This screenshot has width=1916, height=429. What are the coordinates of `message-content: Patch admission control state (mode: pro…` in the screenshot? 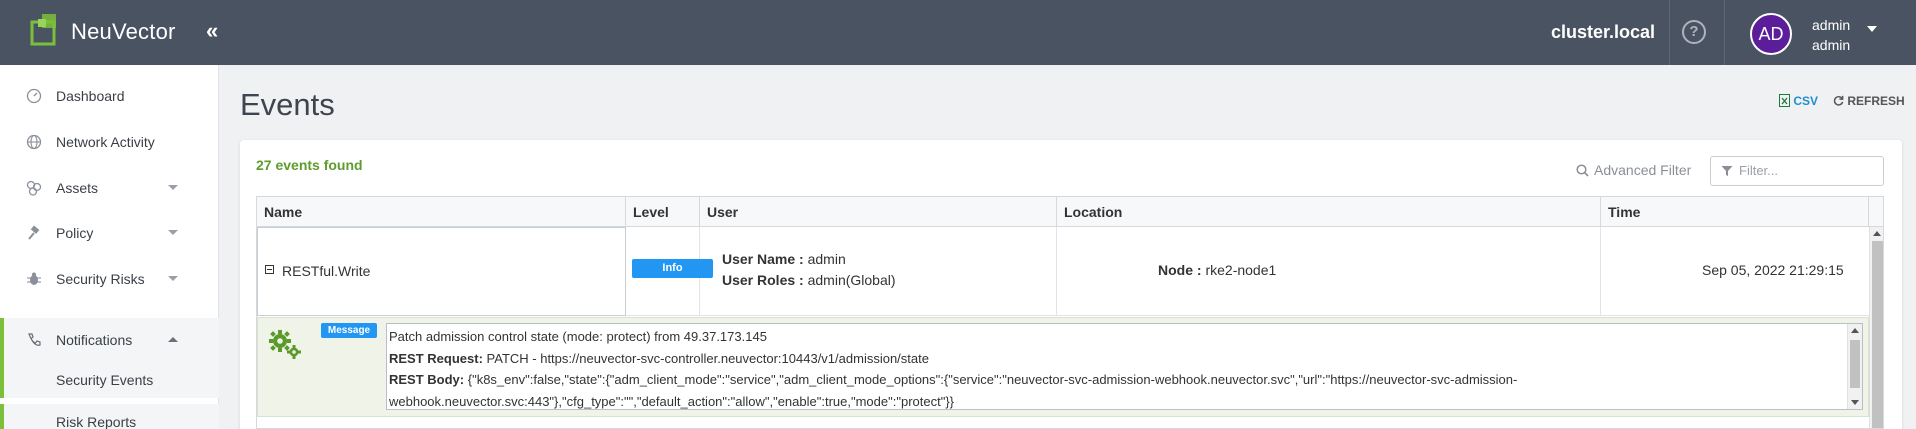 It's located at (1116, 367).